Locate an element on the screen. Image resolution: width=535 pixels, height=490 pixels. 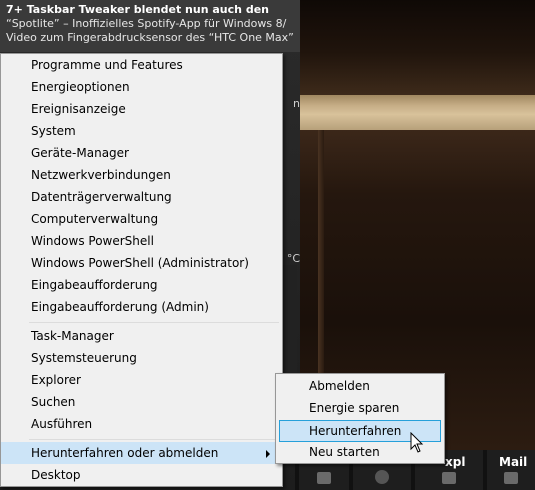
news-headline: 7+ Taskbar Tweaker blendet nun auch den is located at coordinates (137, 9).